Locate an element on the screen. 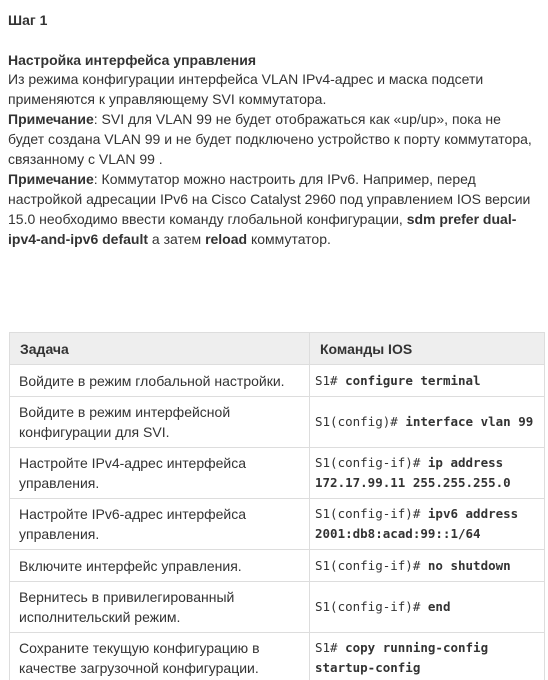 This screenshot has height=680, width=548. command-cell: S1(config-if)# end is located at coordinates (427, 607).